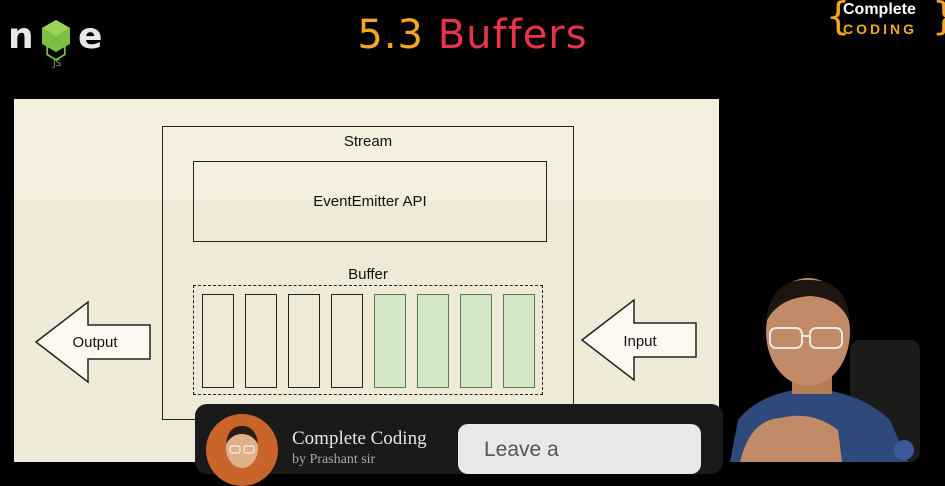 The width and height of the screenshot is (945, 486). What do you see at coordinates (370, 201) in the screenshot?
I see `event-emitter-label: EventEmitter API` at bounding box center [370, 201].